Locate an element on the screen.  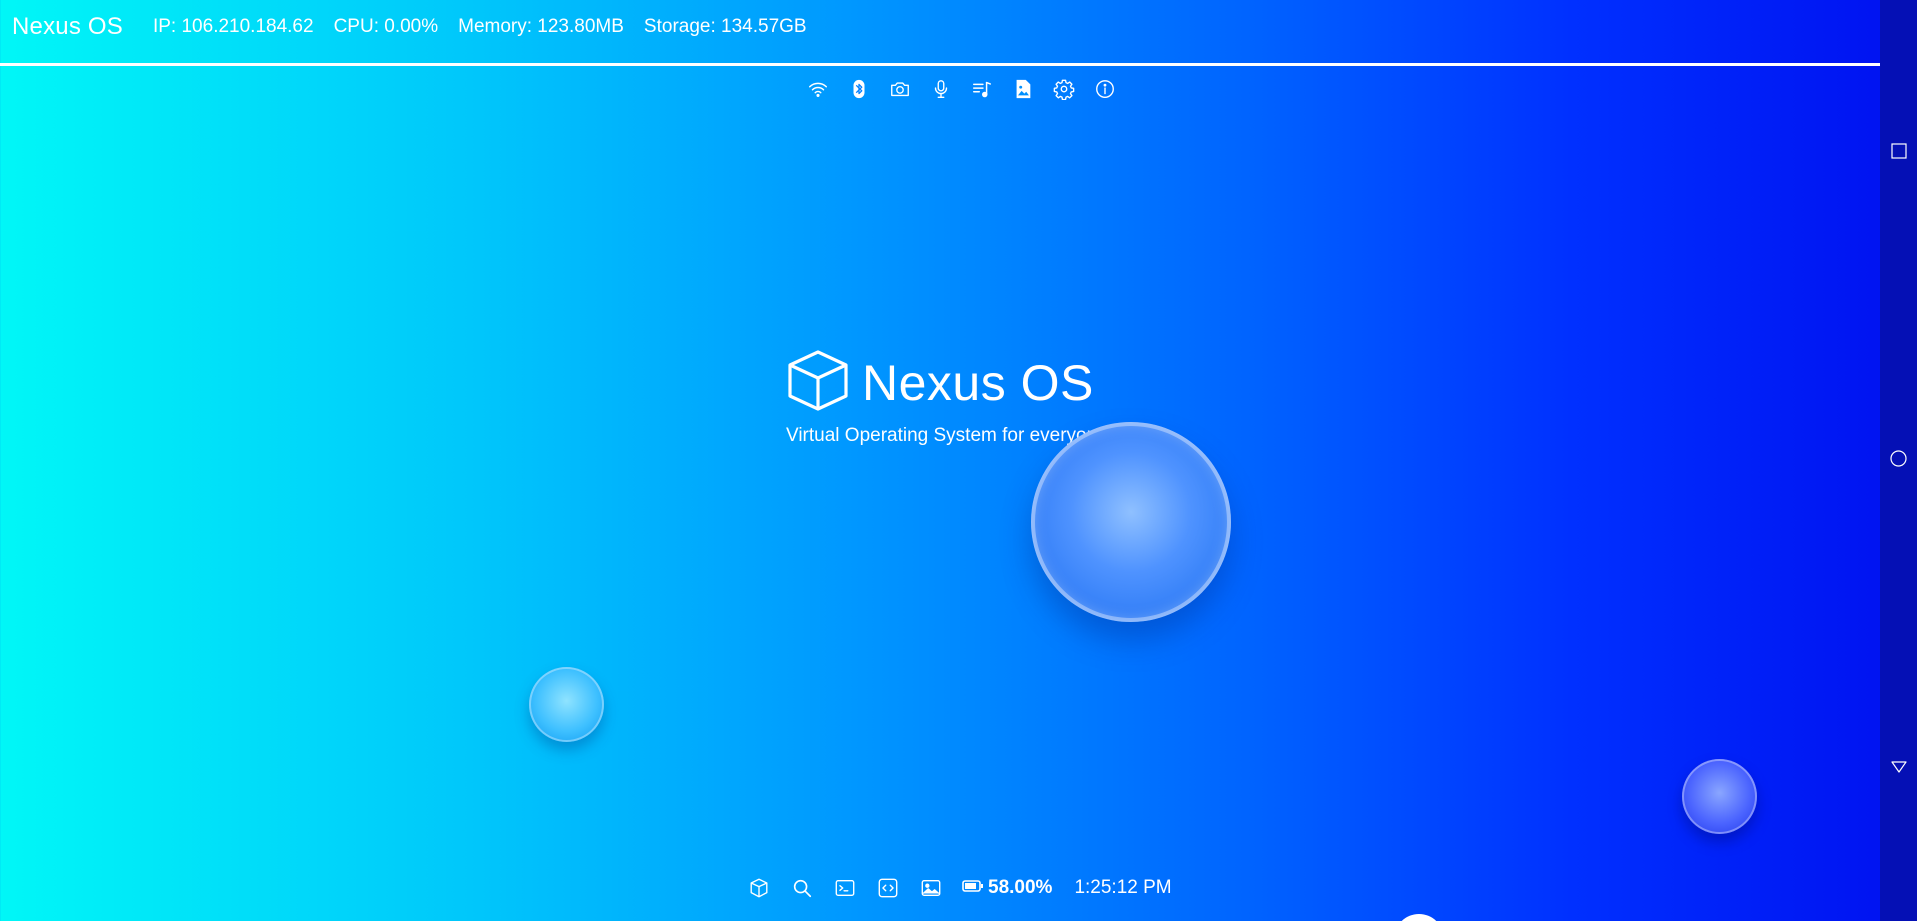
bubble-small is located at coordinates (566, 704).